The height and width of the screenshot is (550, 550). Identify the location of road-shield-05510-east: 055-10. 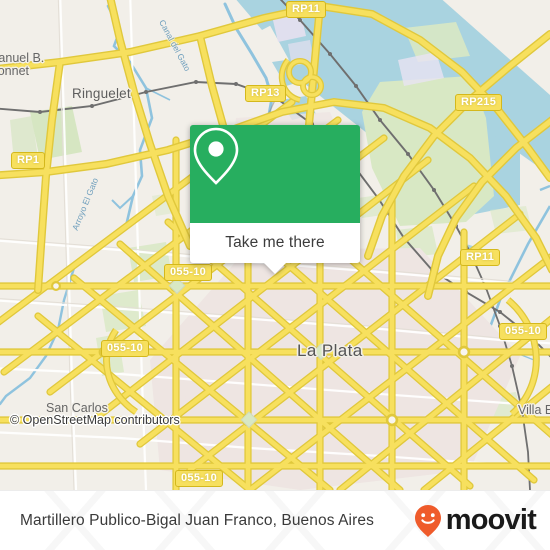
(523, 331).